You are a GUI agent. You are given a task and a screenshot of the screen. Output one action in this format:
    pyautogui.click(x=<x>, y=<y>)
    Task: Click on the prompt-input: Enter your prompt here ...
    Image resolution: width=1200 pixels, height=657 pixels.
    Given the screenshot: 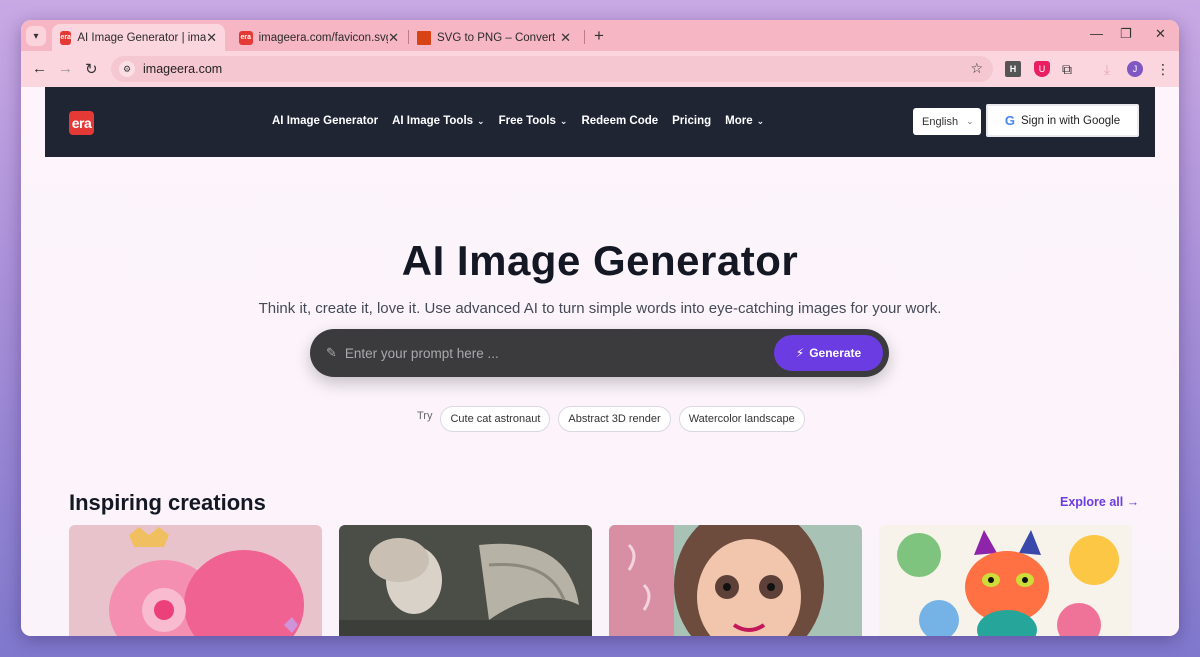 What is the action you would take?
    pyautogui.click(x=422, y=353)
    